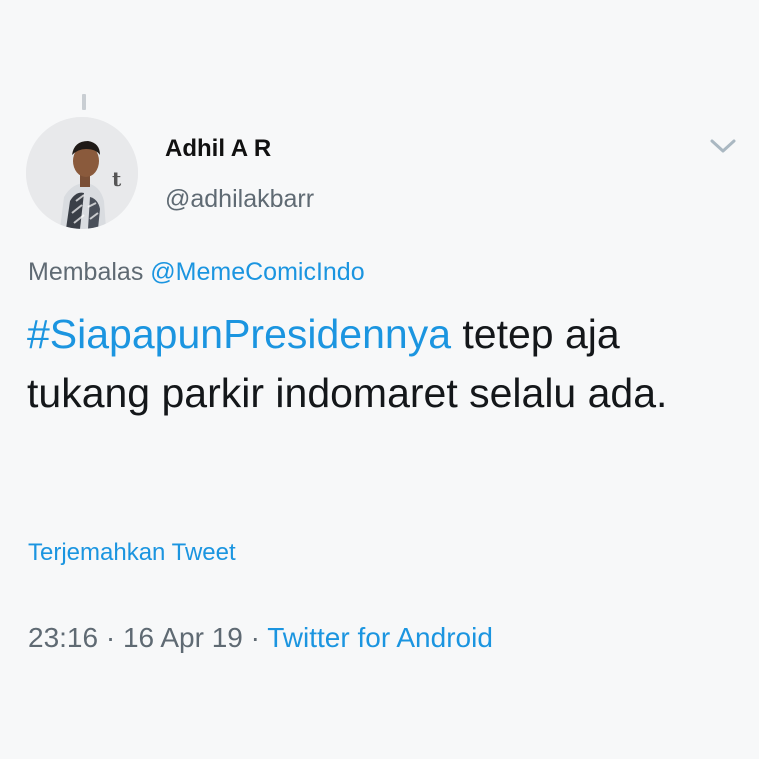 This screenshot has width=759, height=759. I want to click on reply-prefix: Membalas, so click(86, 272).